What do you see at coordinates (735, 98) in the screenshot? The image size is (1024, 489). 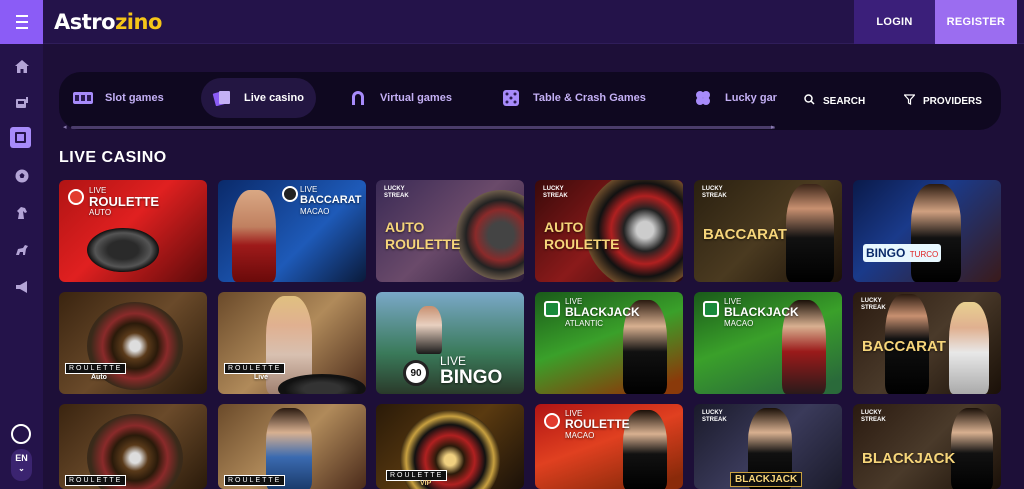 I see `category-lucky-games: Lucky gar` at bounding box center [735, 98].